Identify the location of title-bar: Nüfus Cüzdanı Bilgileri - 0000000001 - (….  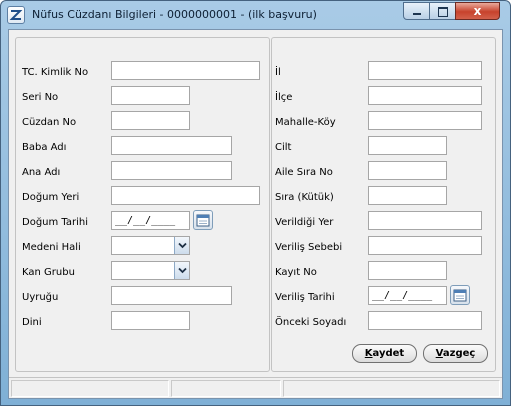
(255, 15).